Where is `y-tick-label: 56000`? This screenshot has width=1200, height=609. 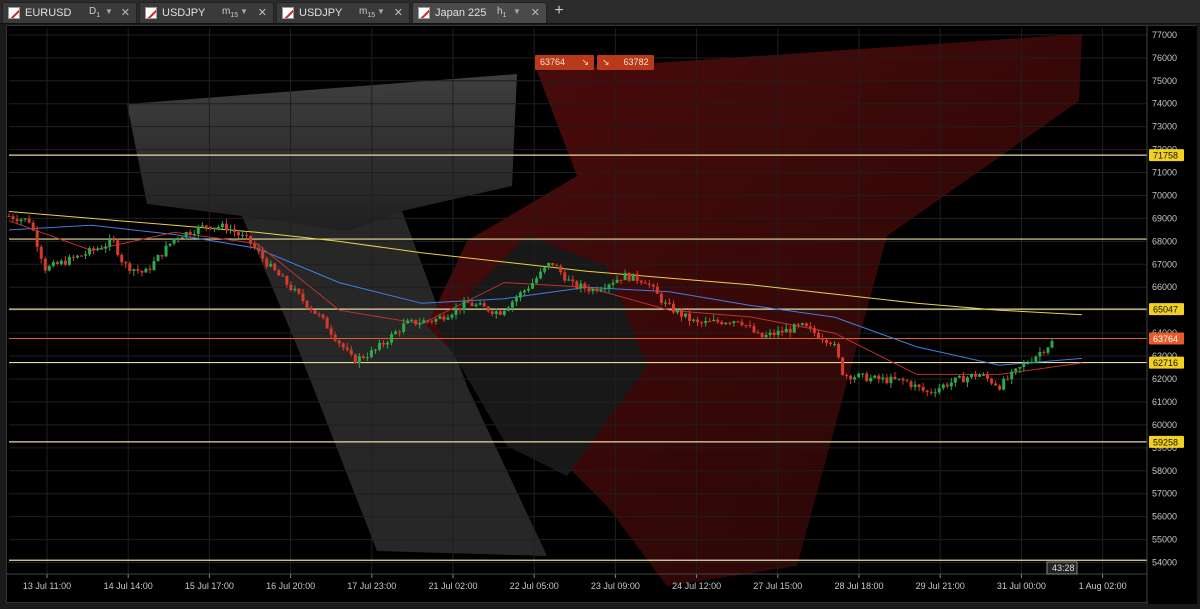 y-tick-label: 56000 is located at coordinates (1164, 517).